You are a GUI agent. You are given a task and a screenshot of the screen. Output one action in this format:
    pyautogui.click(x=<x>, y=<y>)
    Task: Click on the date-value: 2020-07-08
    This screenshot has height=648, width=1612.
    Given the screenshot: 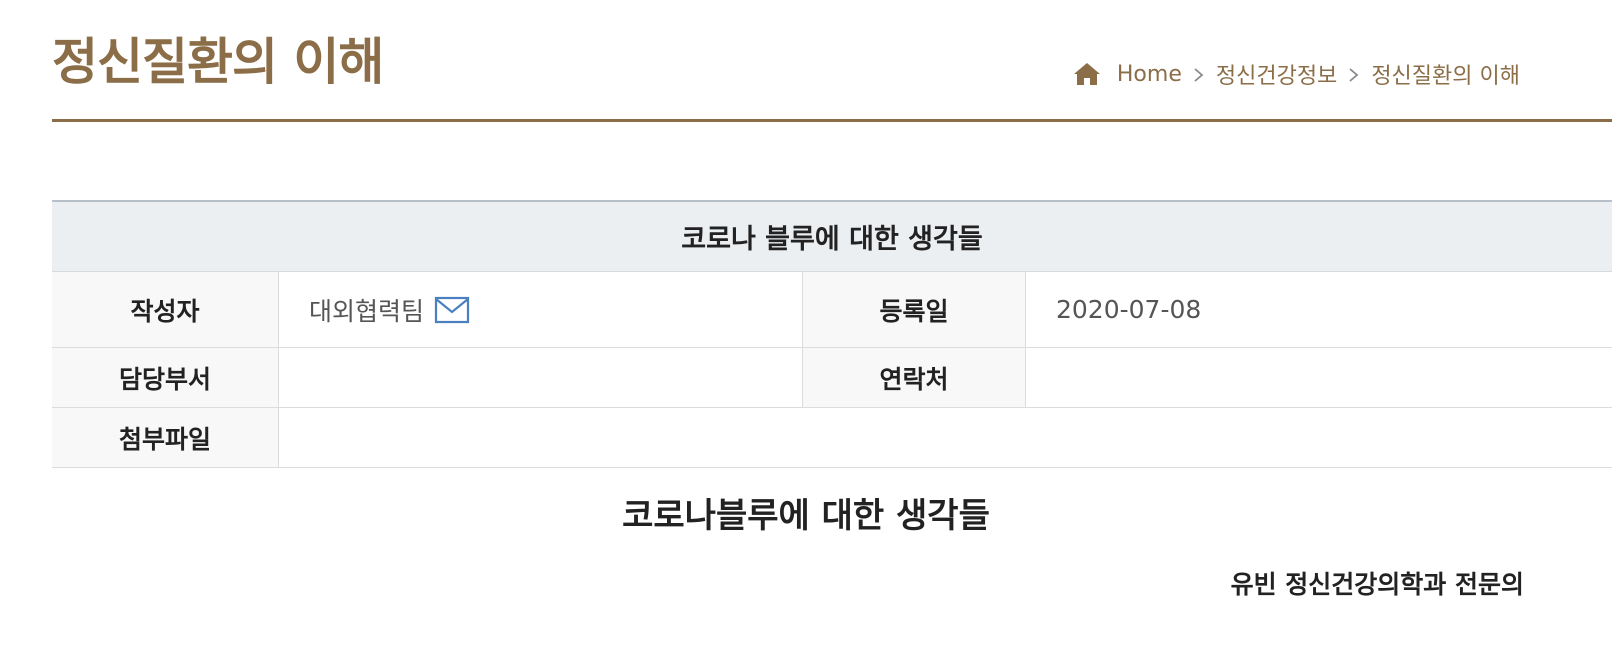 What is the action you would take?
    pyautogui.click(x=1129, y=309)
    